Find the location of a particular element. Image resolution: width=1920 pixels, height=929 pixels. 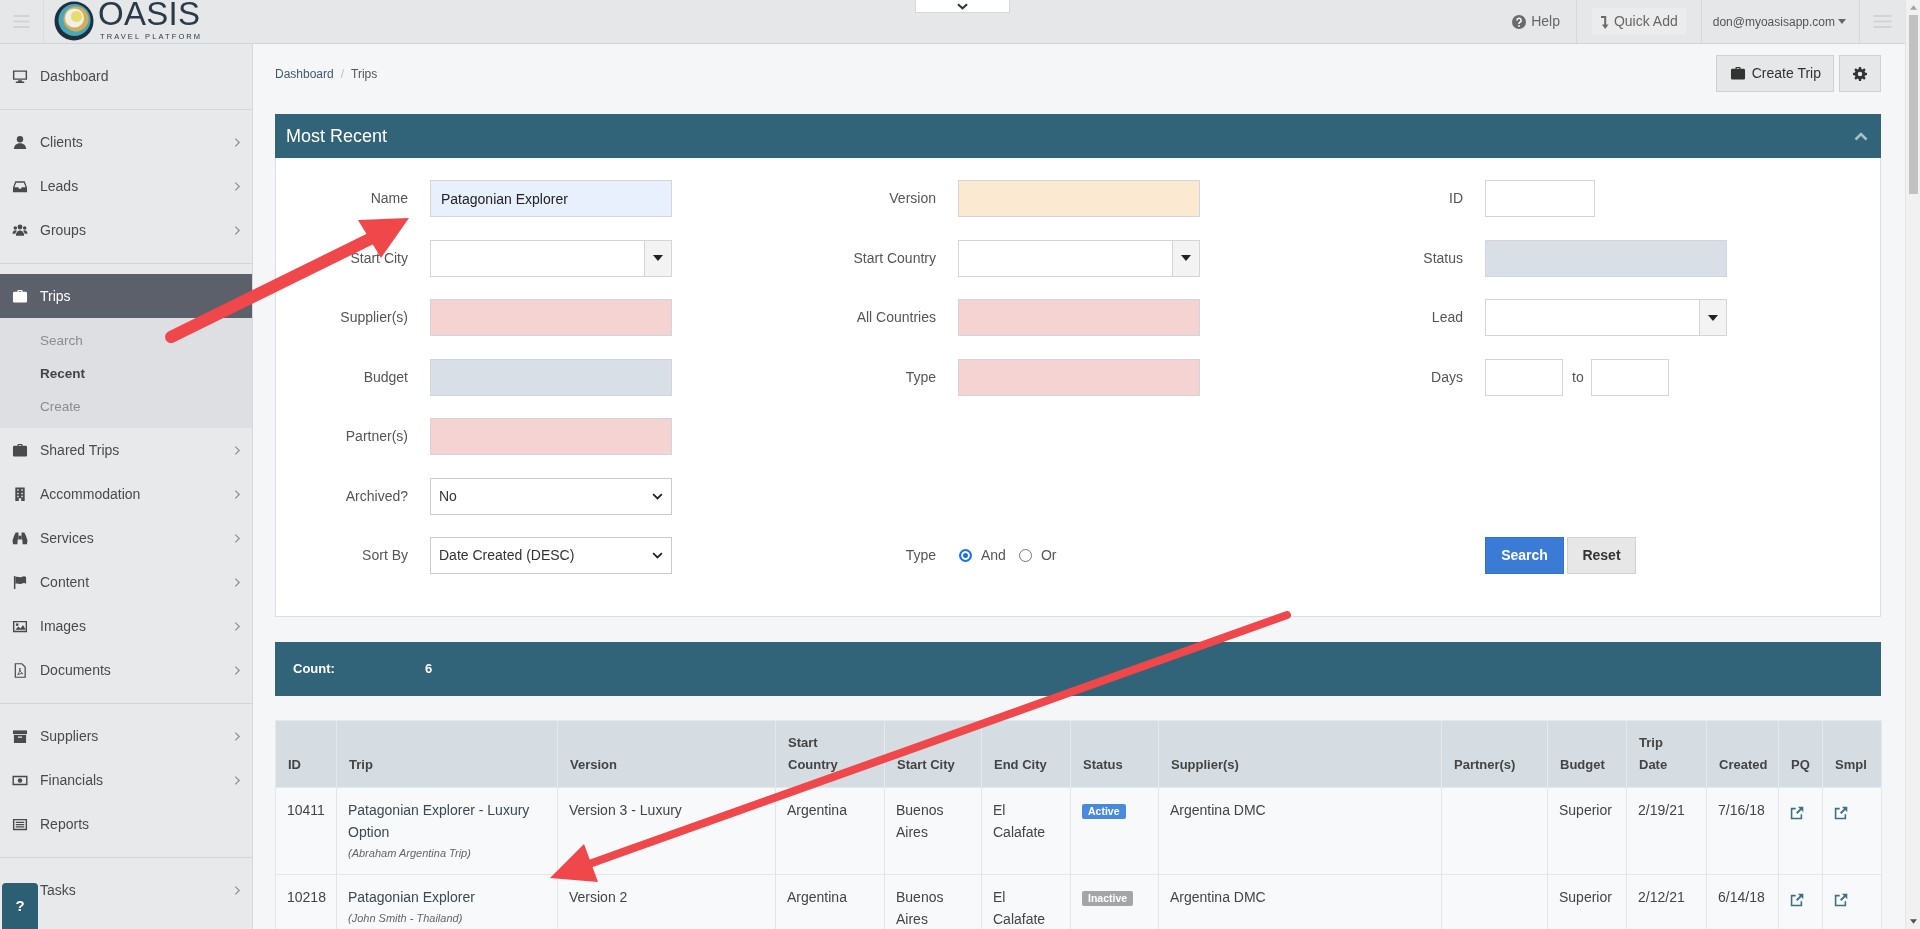

image-icon is located at coordinates (20, 626).